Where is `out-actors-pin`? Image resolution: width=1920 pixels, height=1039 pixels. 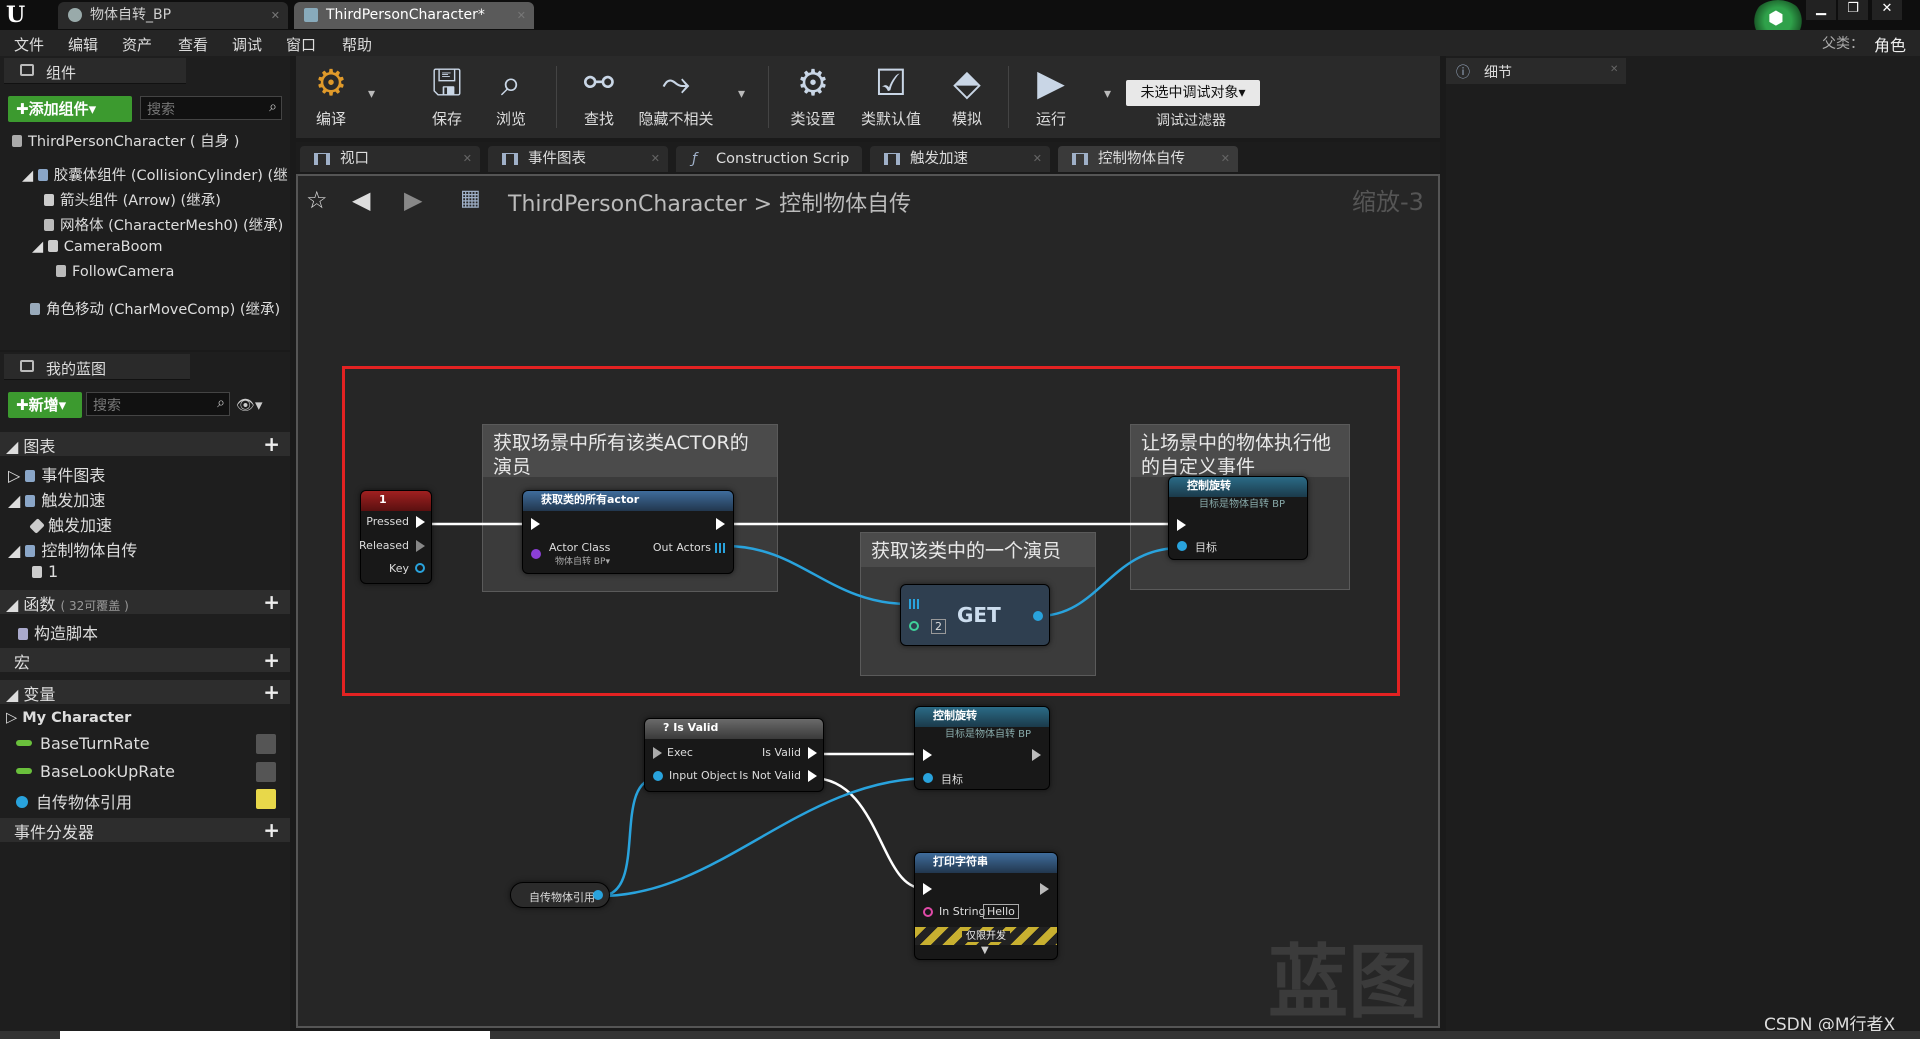
out-actors-pin is located at coordinates (720, 548).